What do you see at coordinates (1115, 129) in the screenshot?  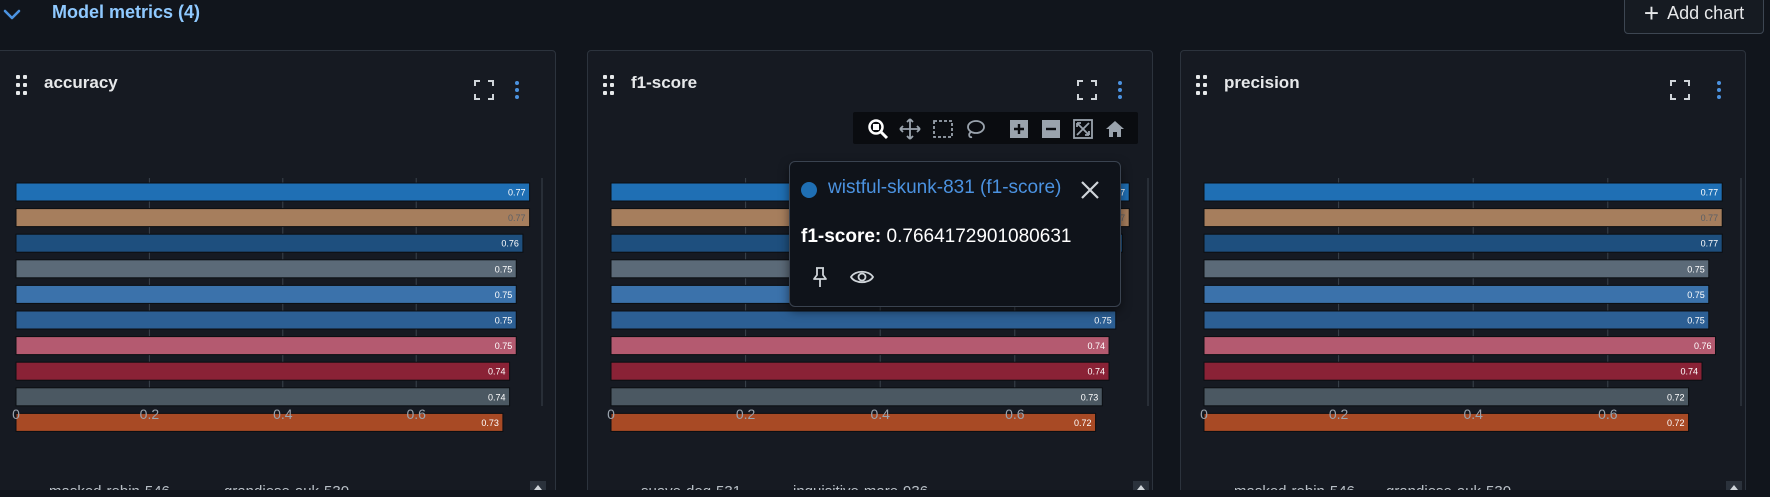 I see `reset-axes-home-icon` at bounding box center [1115, 129].